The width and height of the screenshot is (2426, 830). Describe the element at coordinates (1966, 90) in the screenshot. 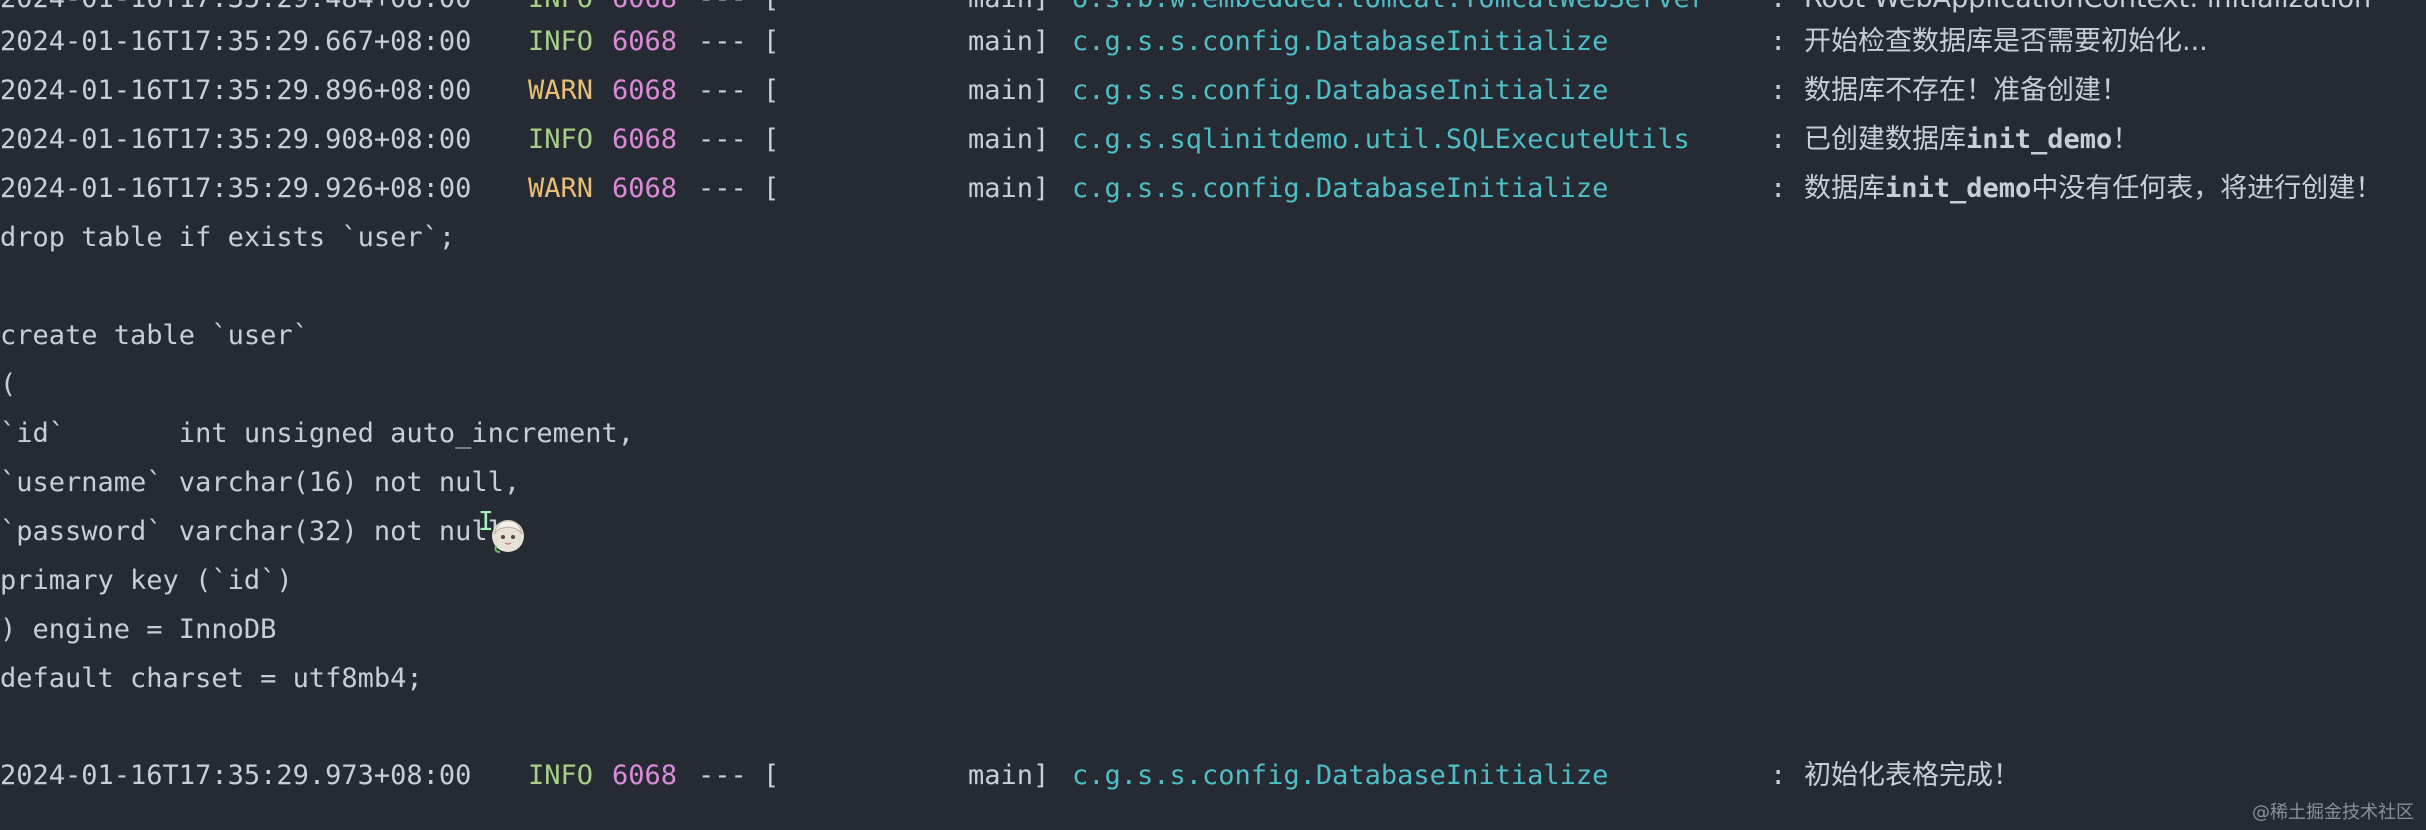

I see `log-message: 数据库不存在！准备创建！` at that location.